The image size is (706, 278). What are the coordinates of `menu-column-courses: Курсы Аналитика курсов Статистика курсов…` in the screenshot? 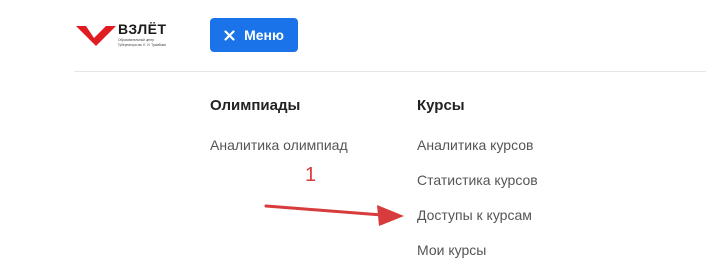 It's located at (477, 177).